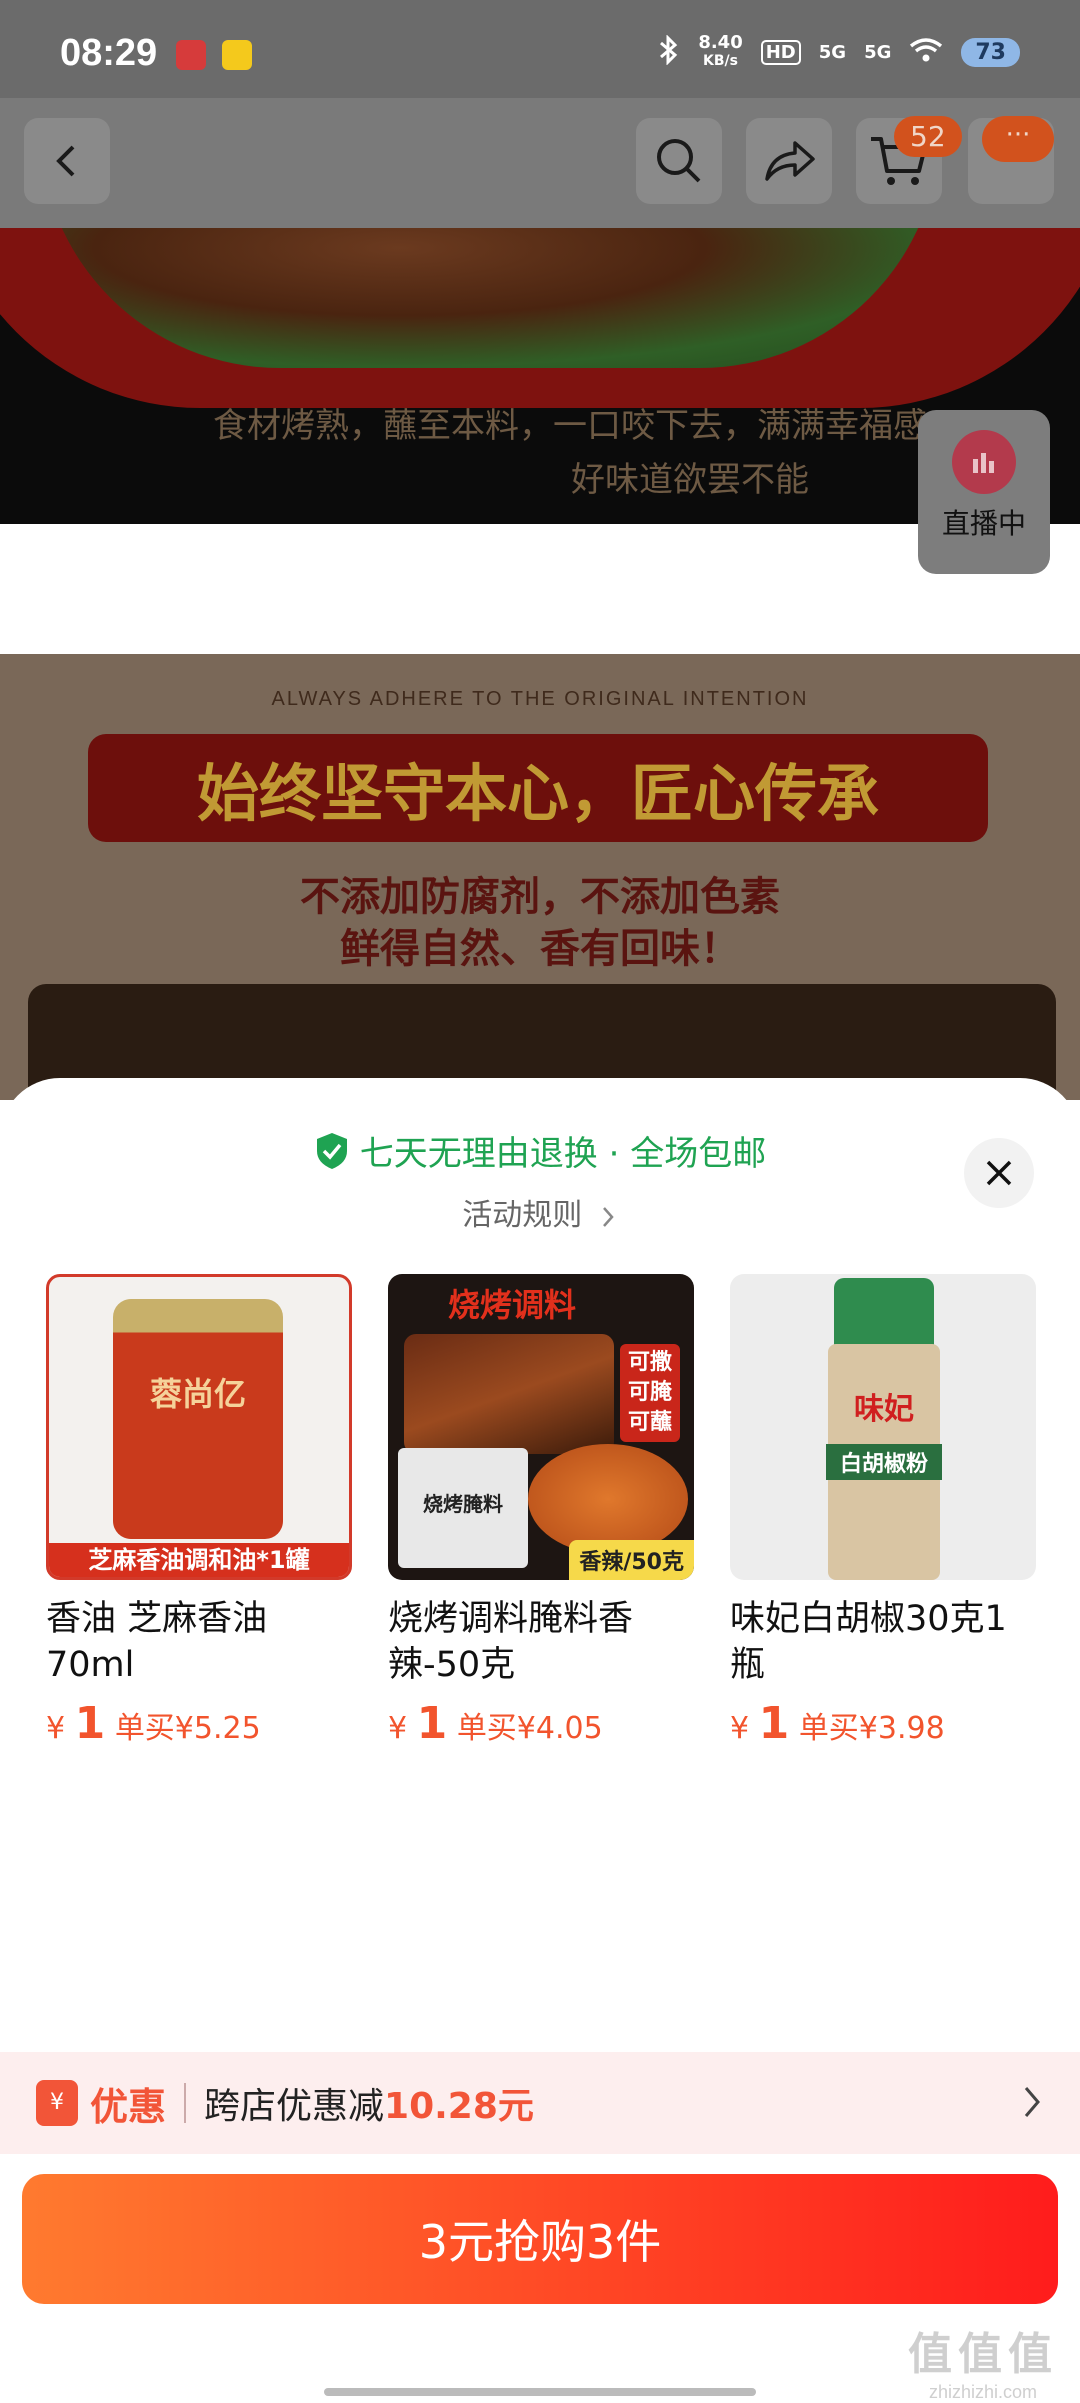 The width and height of the screenshot is (1080, 2403). I want to click on live-stream-button: 直播中, so click(984, 492).